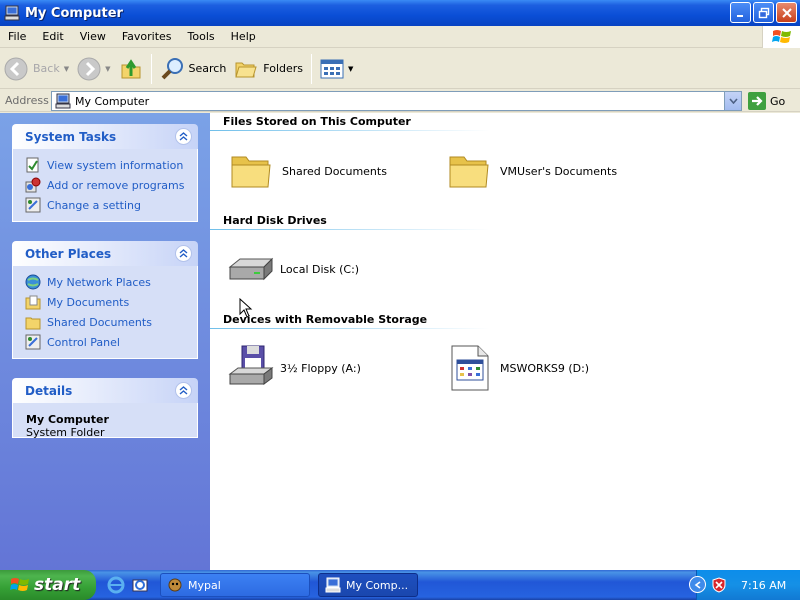 This screenshot has width=800, height=600. Describe the element at coordinates (275, 220) in the screenshot. I see `group-title-hard-disks: Hard Disk Drives` at that location.